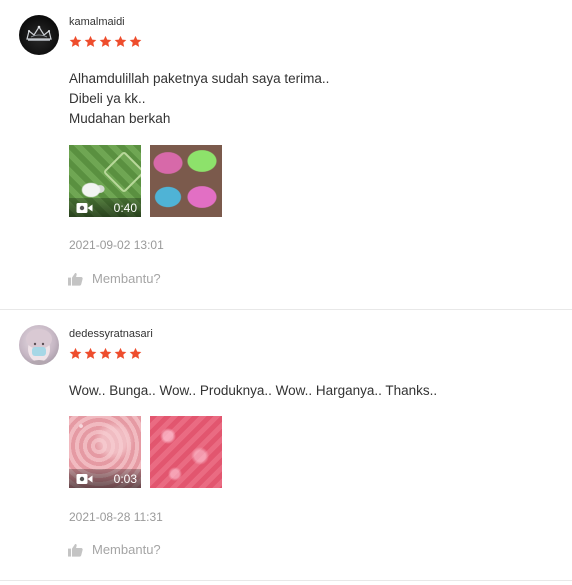  I want to click on video-overlay: 0:40, so click(105, 207).